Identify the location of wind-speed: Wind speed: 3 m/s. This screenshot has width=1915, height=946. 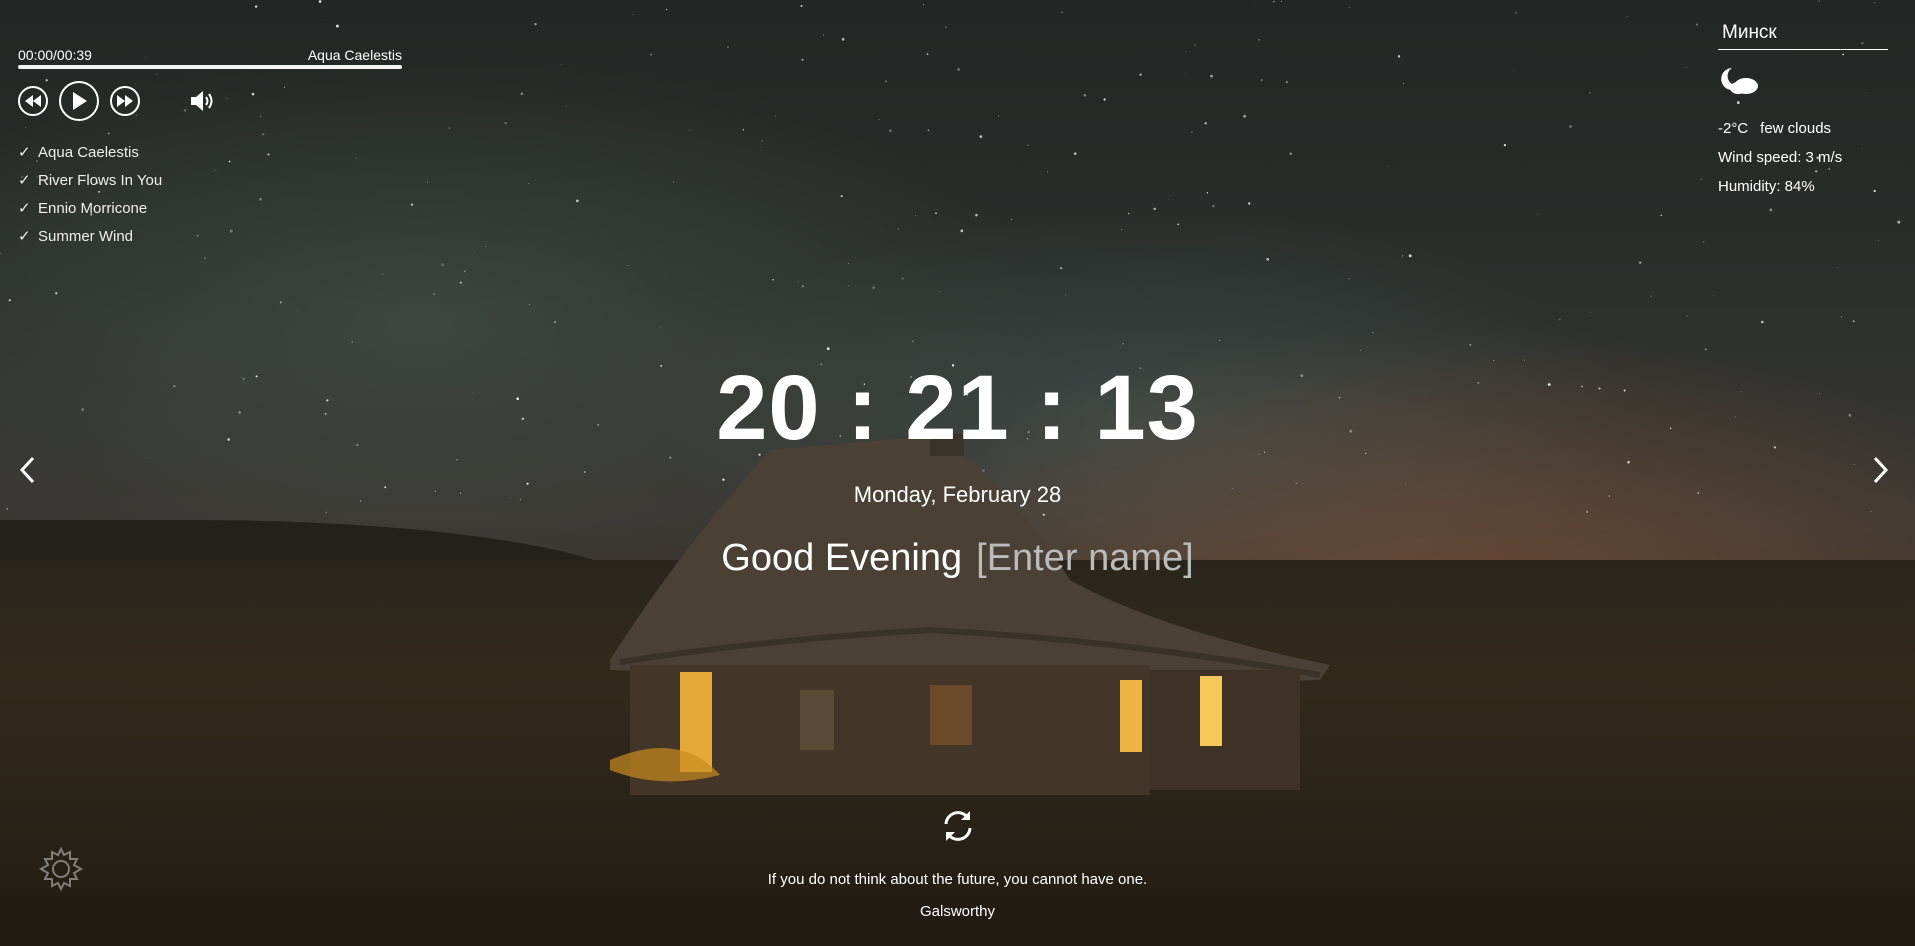
(1780, 157).